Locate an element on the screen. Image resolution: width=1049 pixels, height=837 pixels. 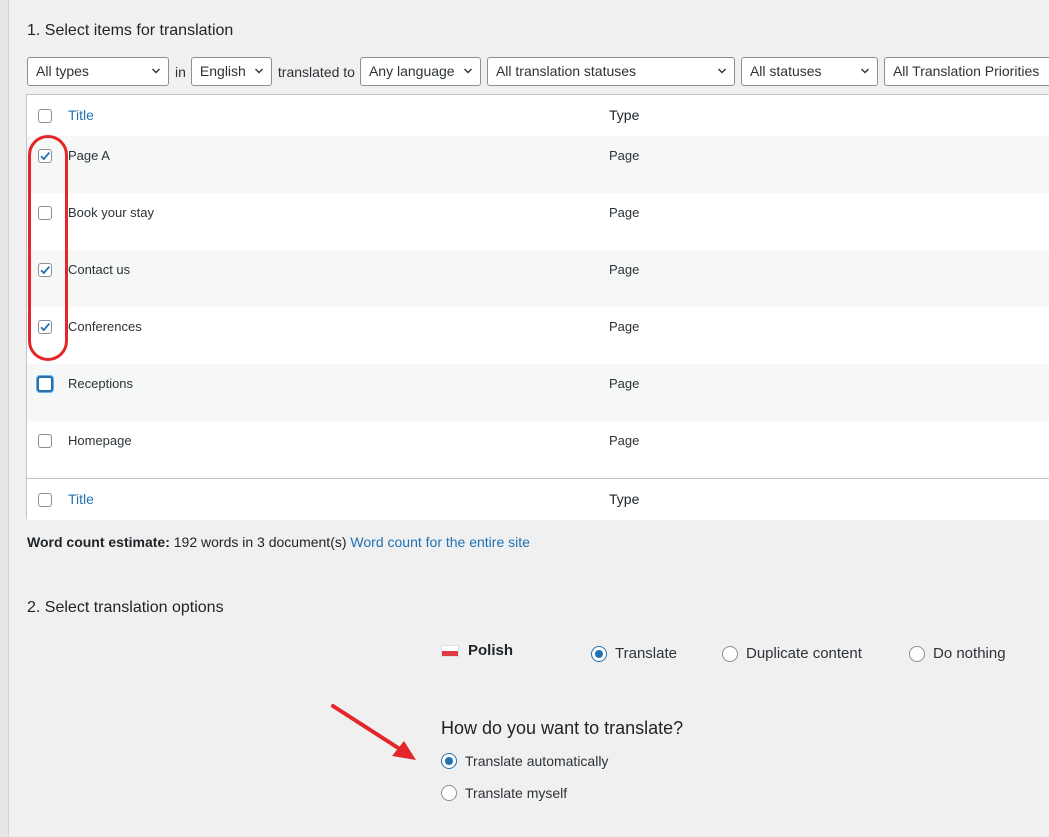
arrow-pointer-icon is located at coordinates (373, 732).